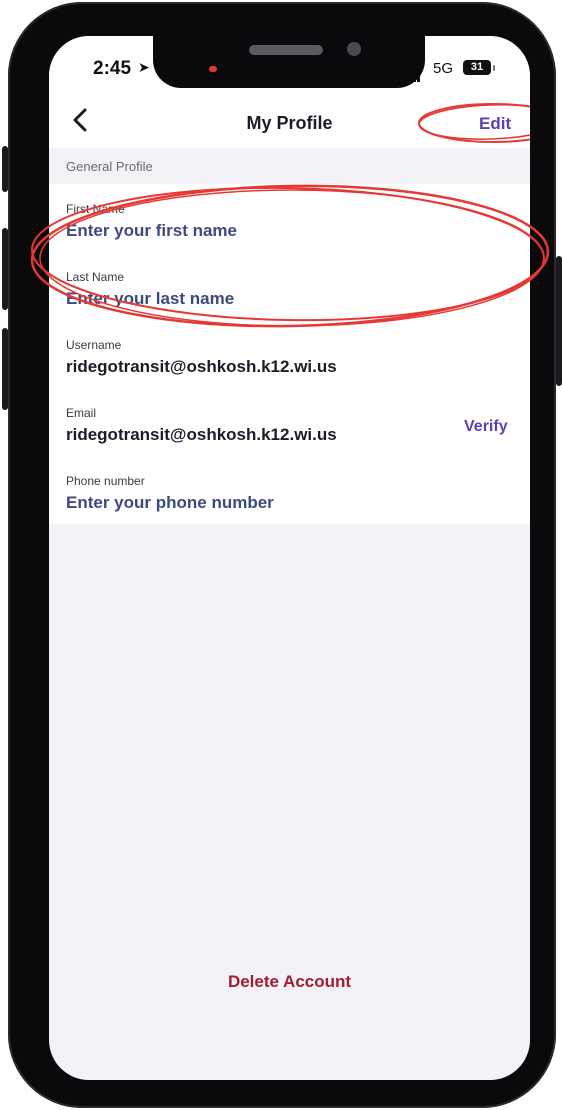 Image resolution: width=562 pixels, height=1110 pixels. Describe the element at coordinates (81, 413) in the screenshot. I see `email-label: Email` at that location.